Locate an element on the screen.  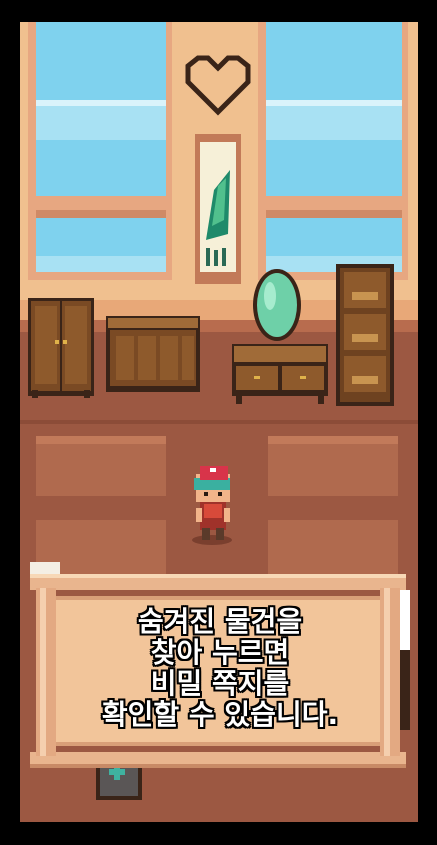
dialog-line-4: 확인할 수 있습니다. is located at coordinates (220, 714).